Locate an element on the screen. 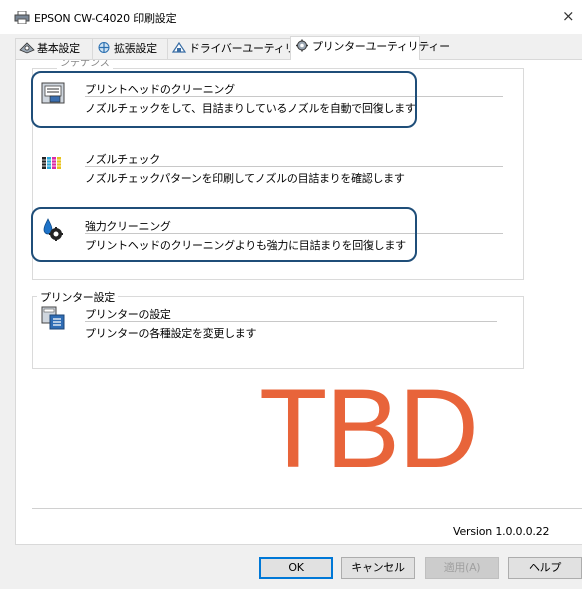 This screenshot has height=589, width=582. maintenance-group-legend: ンテナンス is located at coordinates (85, 65).